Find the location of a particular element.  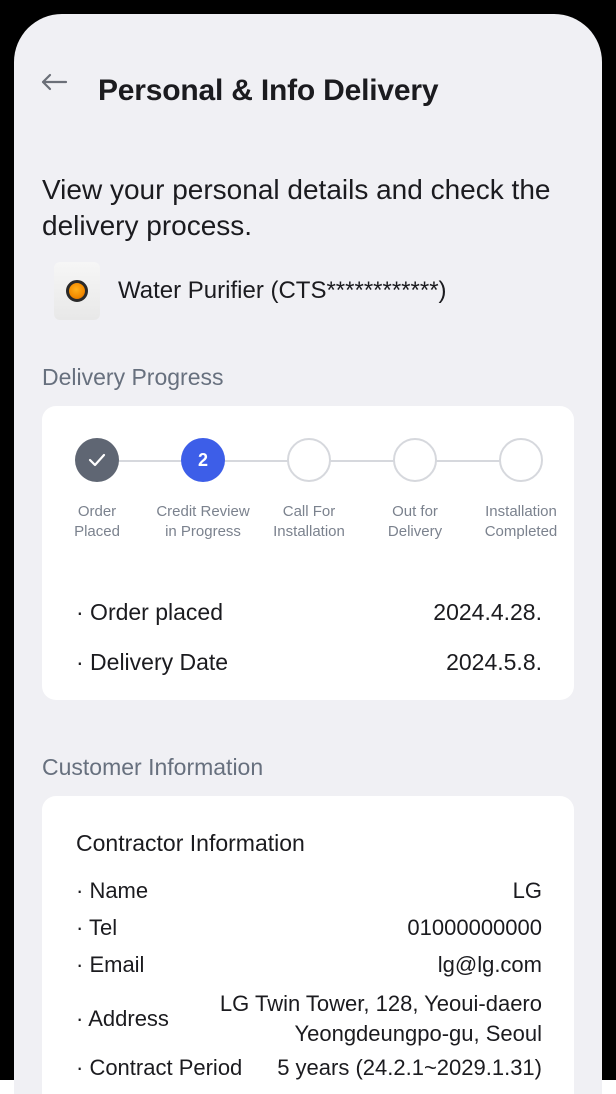

arrow-left-icon is located at coordinates (54, 82).